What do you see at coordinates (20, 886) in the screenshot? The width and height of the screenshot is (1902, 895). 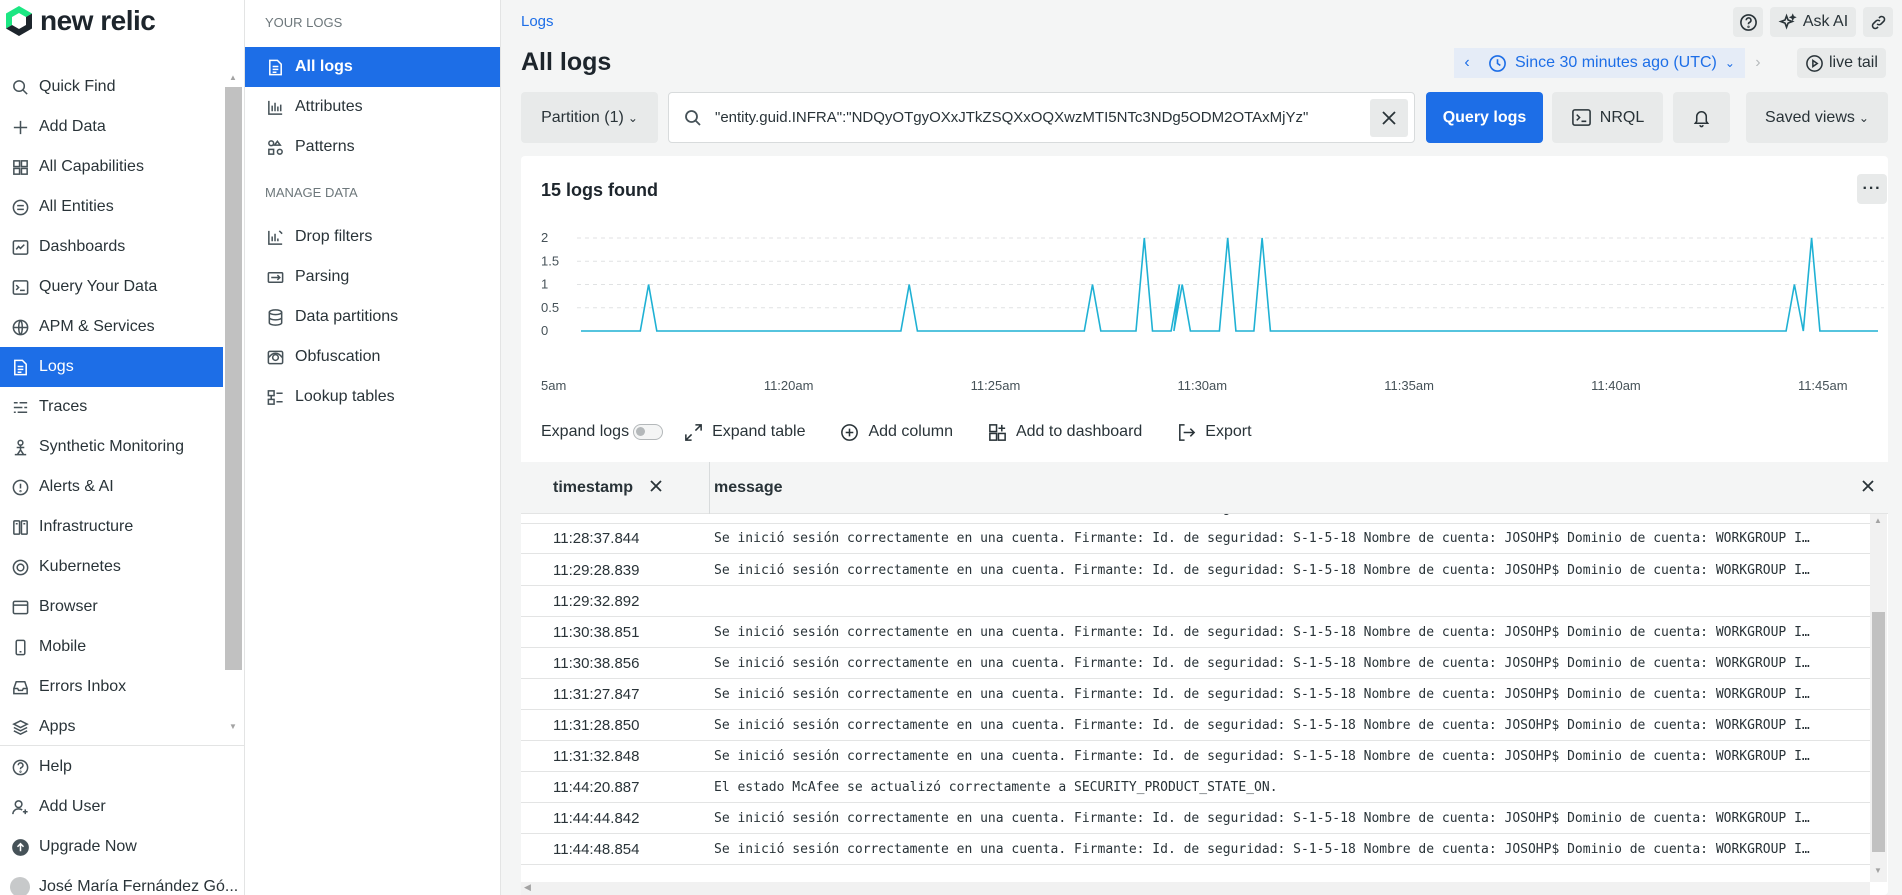 I see `avatar` at bounding box center [20, 886].